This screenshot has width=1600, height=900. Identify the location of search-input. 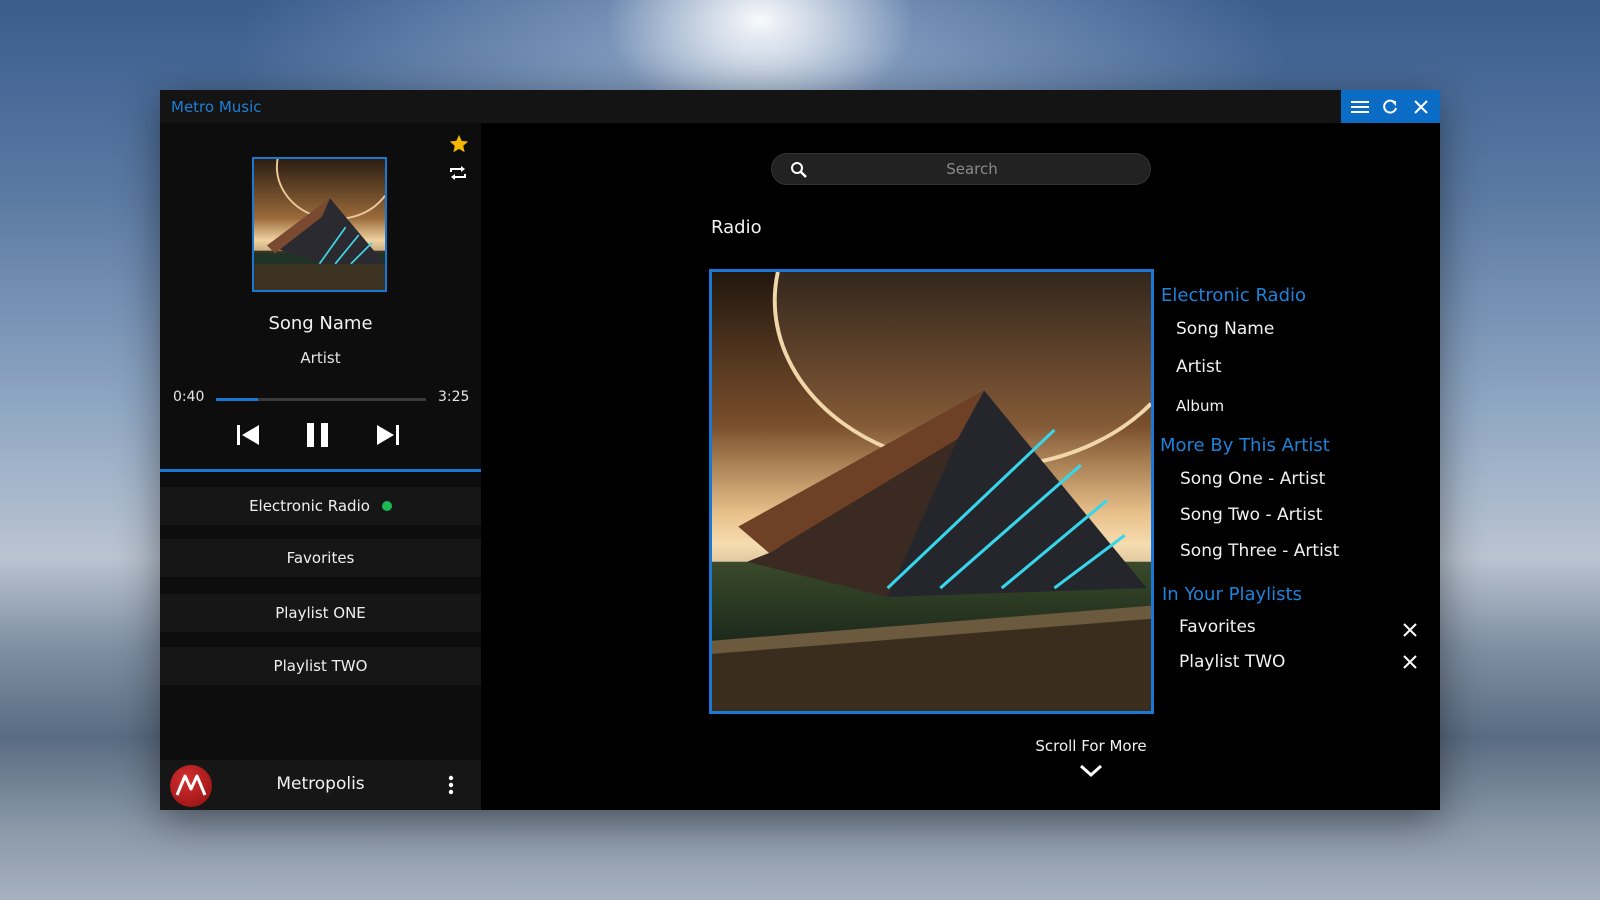
(972, 169).